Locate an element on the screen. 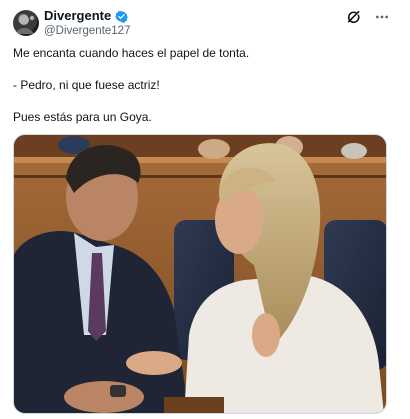 This screenshot has height=419, width=410. author-name-row: Divergente is located at coordinates (86, 16).